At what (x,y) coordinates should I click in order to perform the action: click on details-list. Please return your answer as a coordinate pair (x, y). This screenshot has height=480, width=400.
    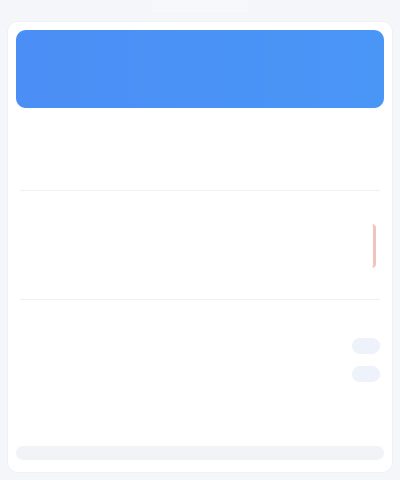
    Looking at the image, I should click on (253, 246).